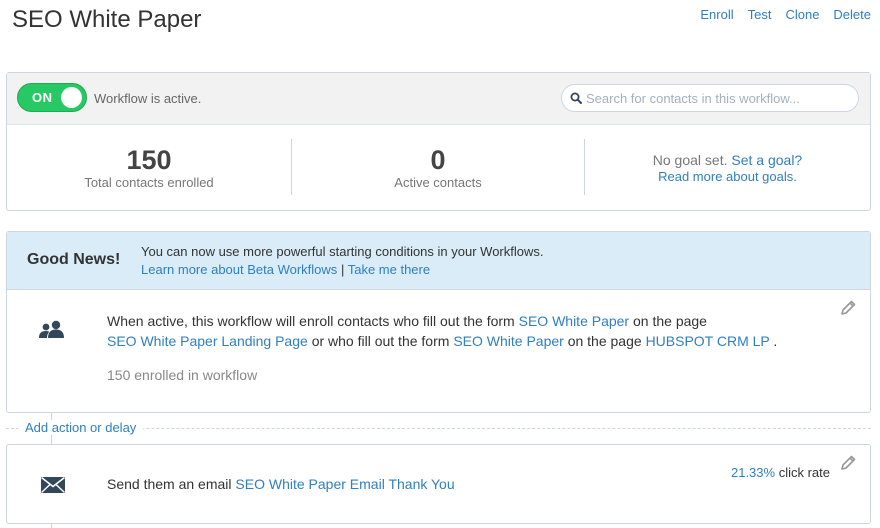 The width and height of the screenshot is (880, 528). I want to click on email-step-label: Send them an email, so click(169, 484).